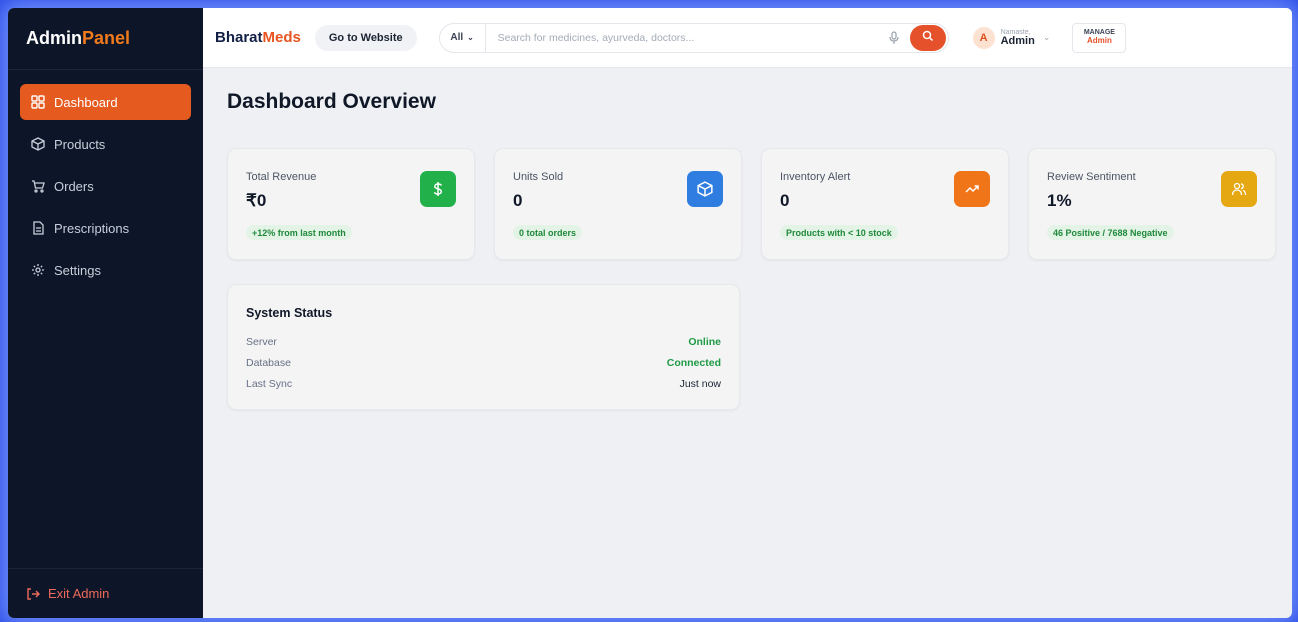  What do you see at coordinates (256, 200) in the screenshot?
I see `stat-value: ₹0` at bounding box center [256, 200].